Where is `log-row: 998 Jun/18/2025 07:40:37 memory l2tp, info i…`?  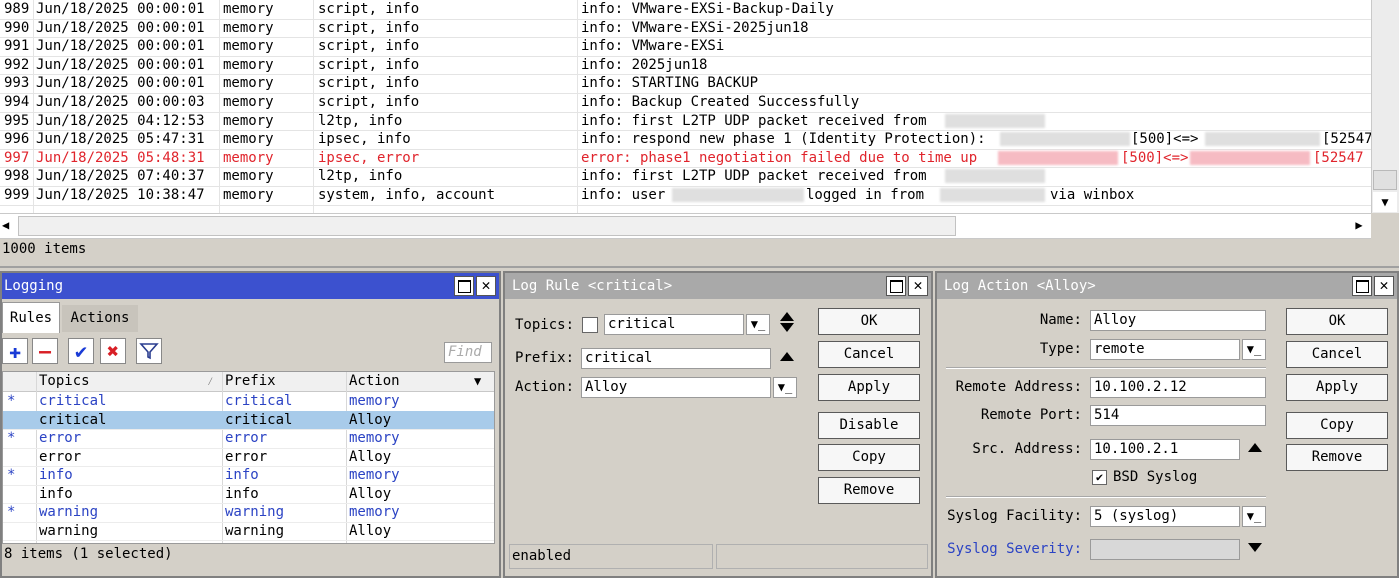 log-row: 998 Jun/18/2025 07:40:37 memory l2tp, info i… is located at coordinates (685, 177).